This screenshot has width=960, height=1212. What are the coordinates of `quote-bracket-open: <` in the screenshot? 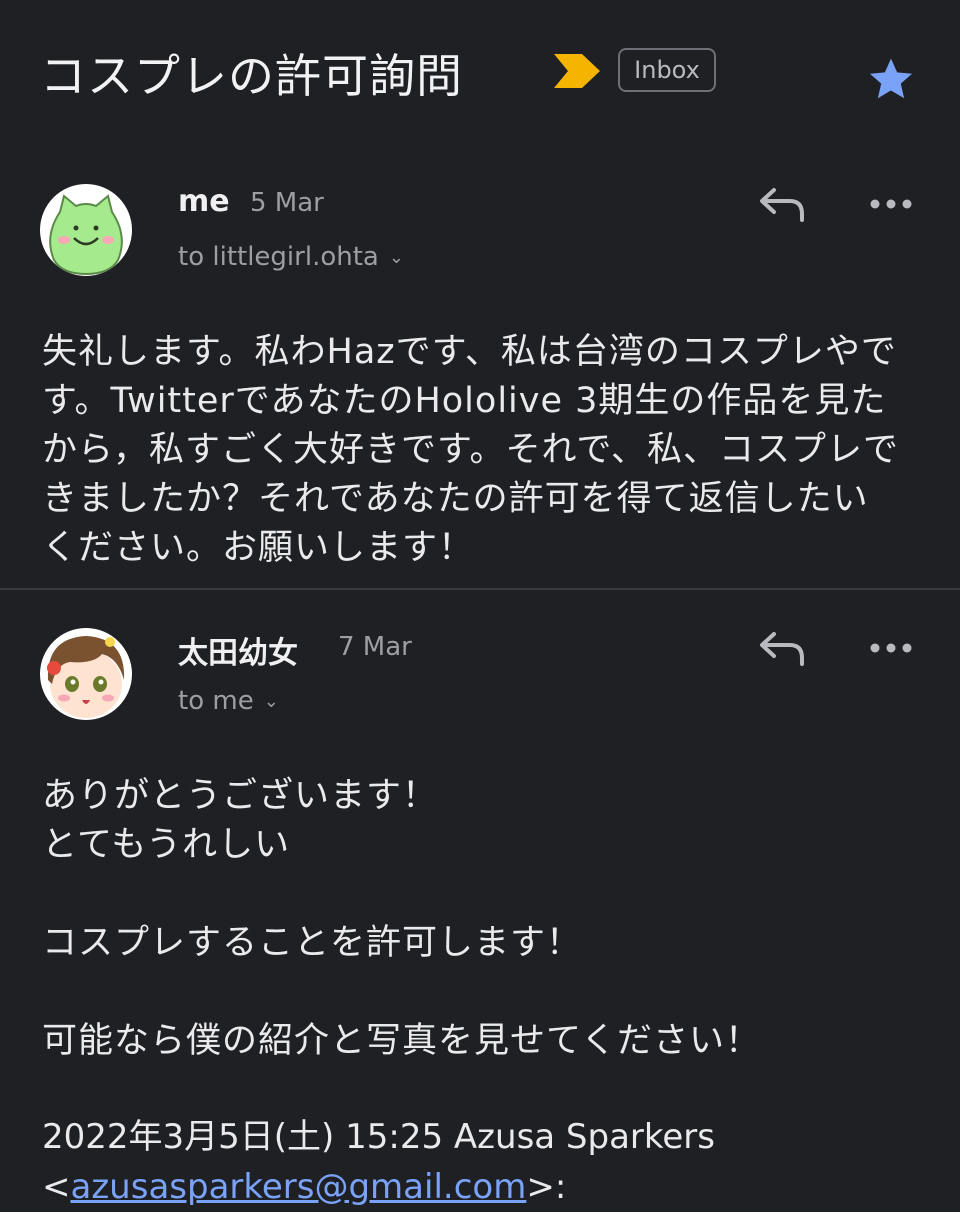 It's located at (56, 1187).